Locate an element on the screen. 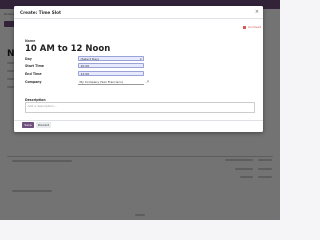 The image size is (320, 240). day-label: Day is located at coordinates (28, 59).